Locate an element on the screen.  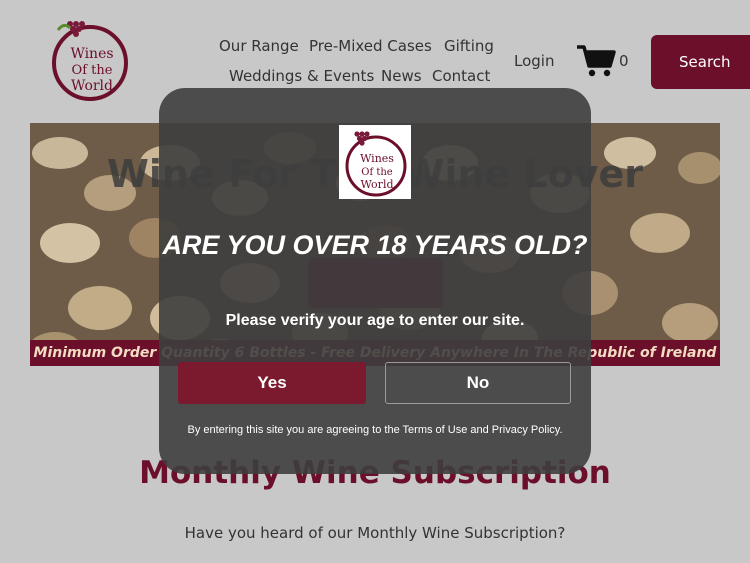
logo-line-3: World is located at coordinates (92, 86).